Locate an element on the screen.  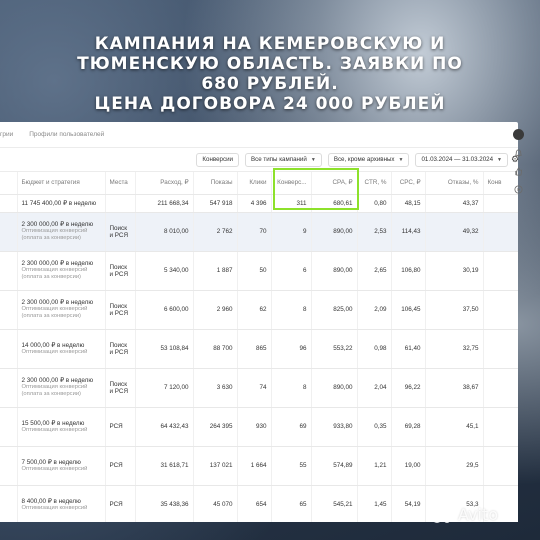
spend-cell: 6 600,00 is located at coordinates (164, 310).